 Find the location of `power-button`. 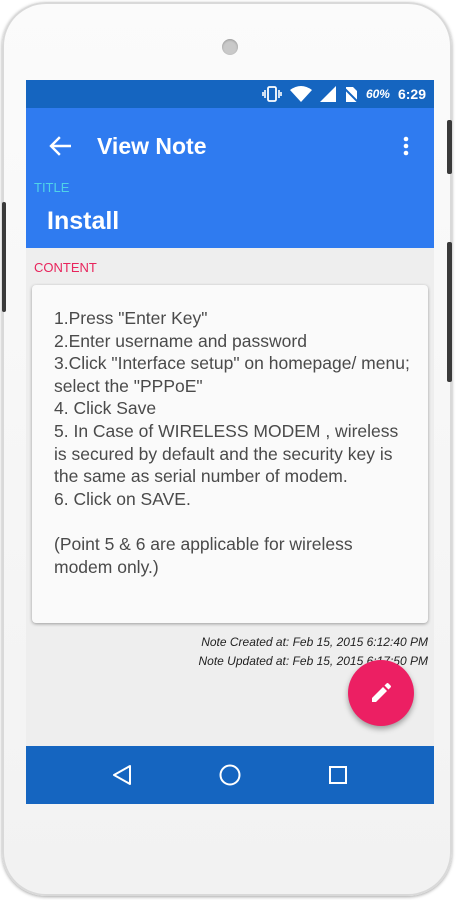

power-button is located at coordinates (449, 147).